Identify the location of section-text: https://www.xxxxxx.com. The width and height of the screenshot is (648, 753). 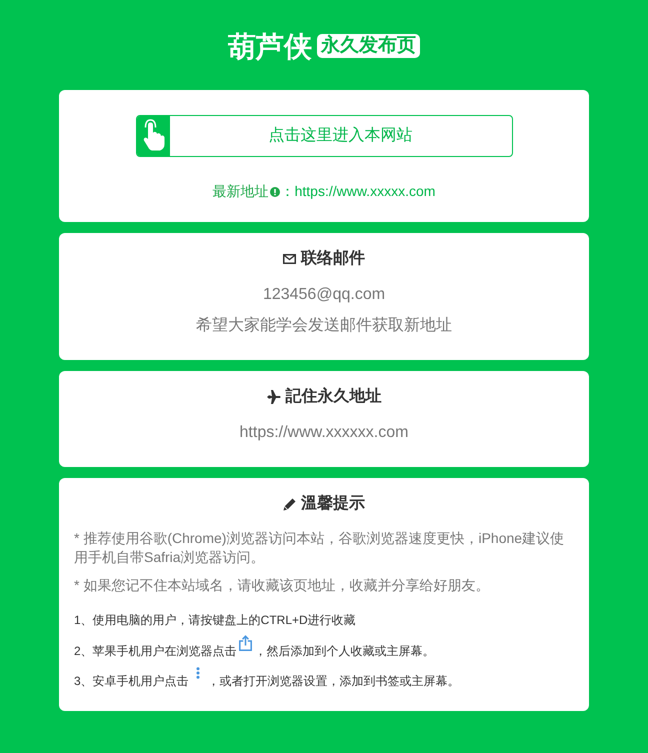
(324, 433).